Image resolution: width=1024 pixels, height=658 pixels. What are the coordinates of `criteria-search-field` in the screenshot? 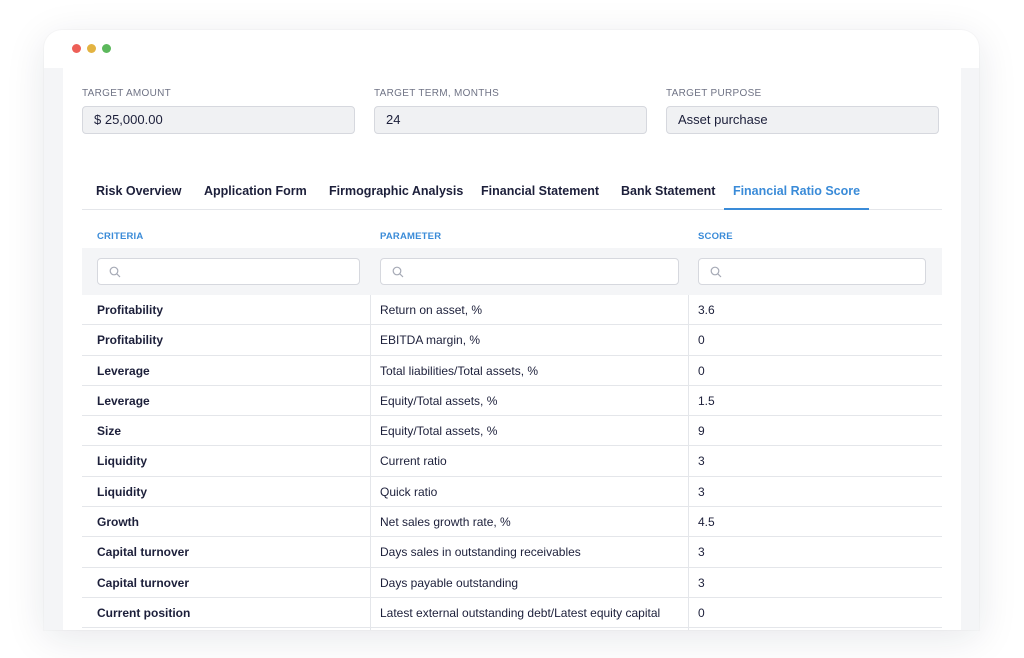 It's located at (228, 271).